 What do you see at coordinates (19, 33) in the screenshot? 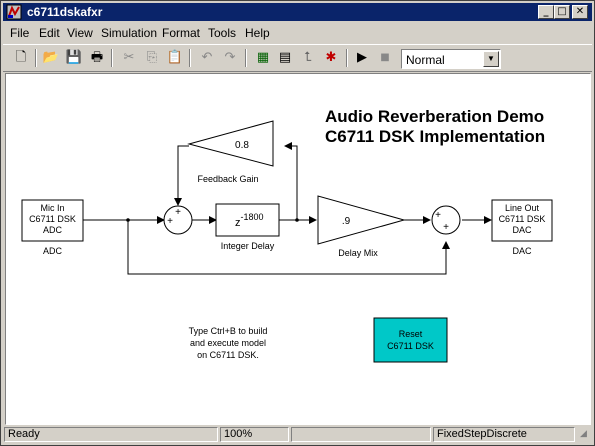
I see `menu-file: File` at bounding box center [19, 33].